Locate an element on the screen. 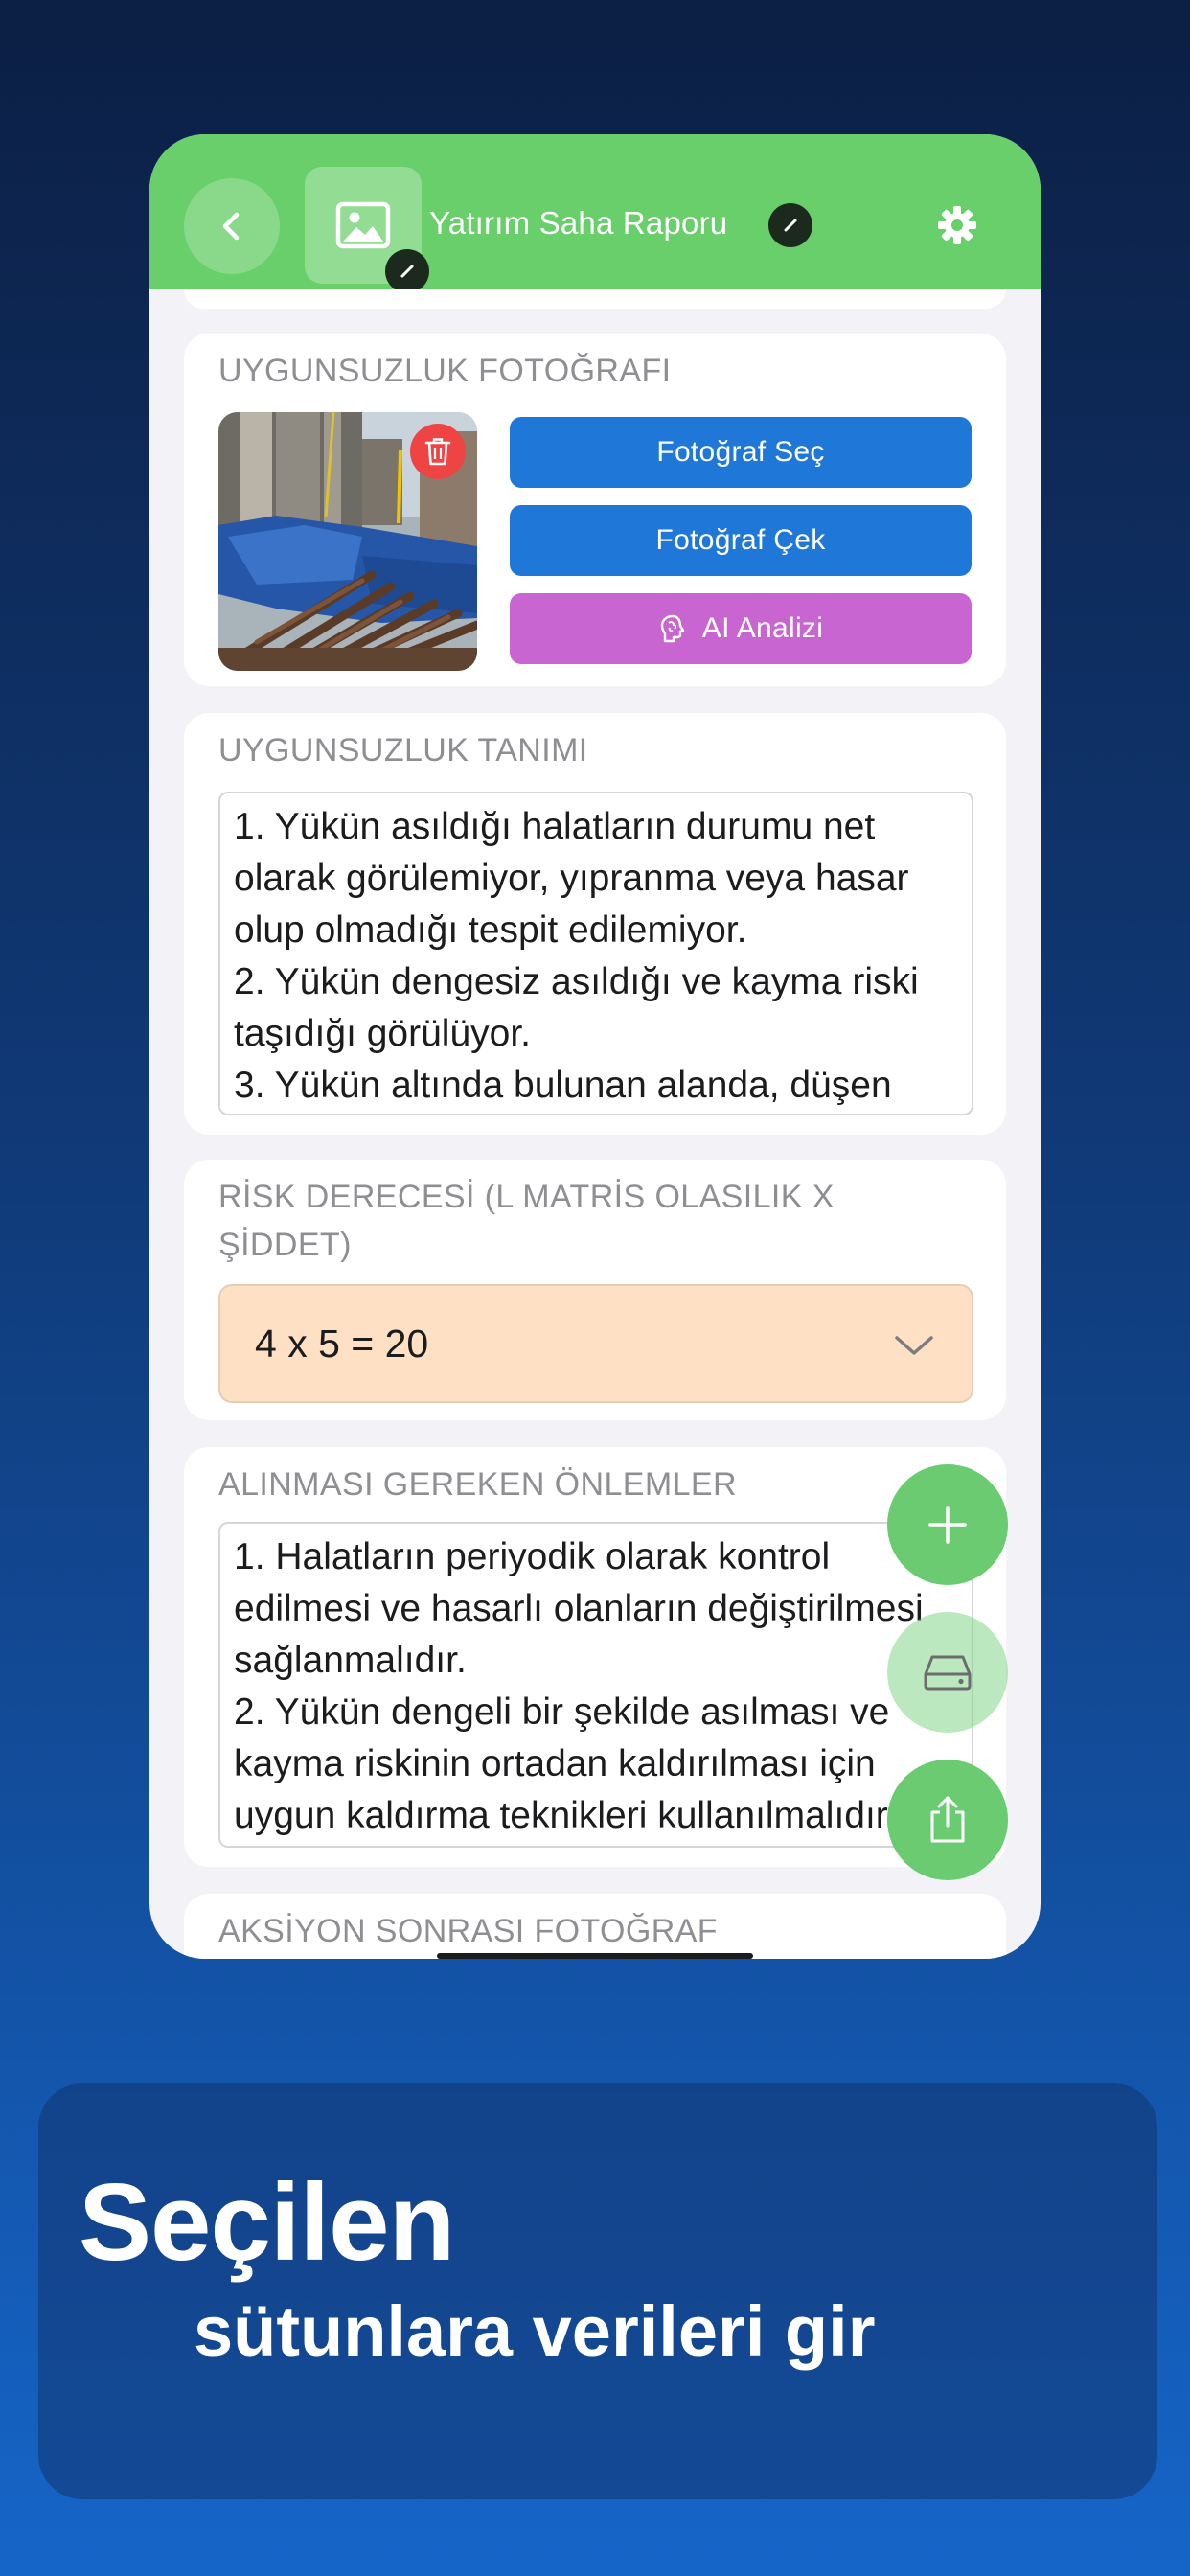 The width and height of the screenshot is (1190, 2576). after-photo-card: AKSİYON SONRASI FOTOĞRAF is located at coordinates (595, 1926).